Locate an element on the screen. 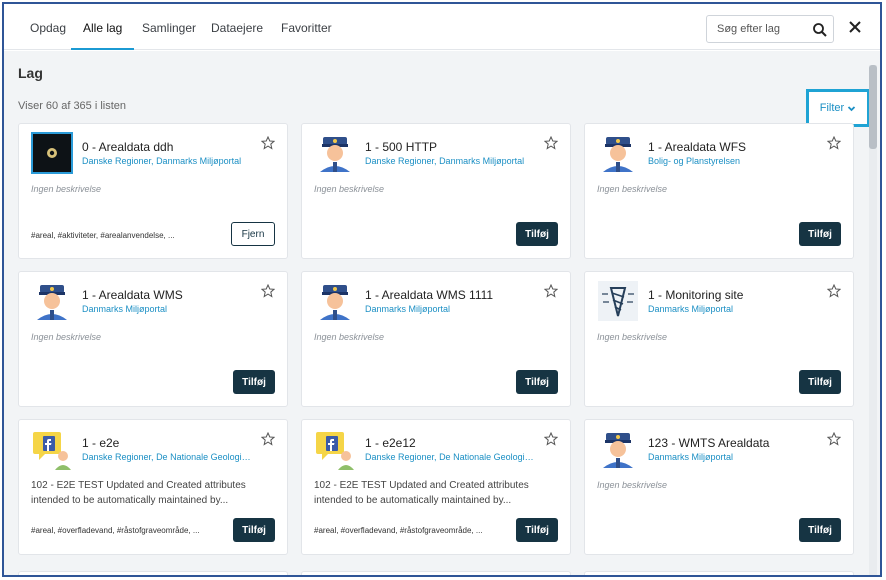 The height and width of the screenshot is (580, 886). tab-samlinger: Samlinger is located at coordinates (169, 27).